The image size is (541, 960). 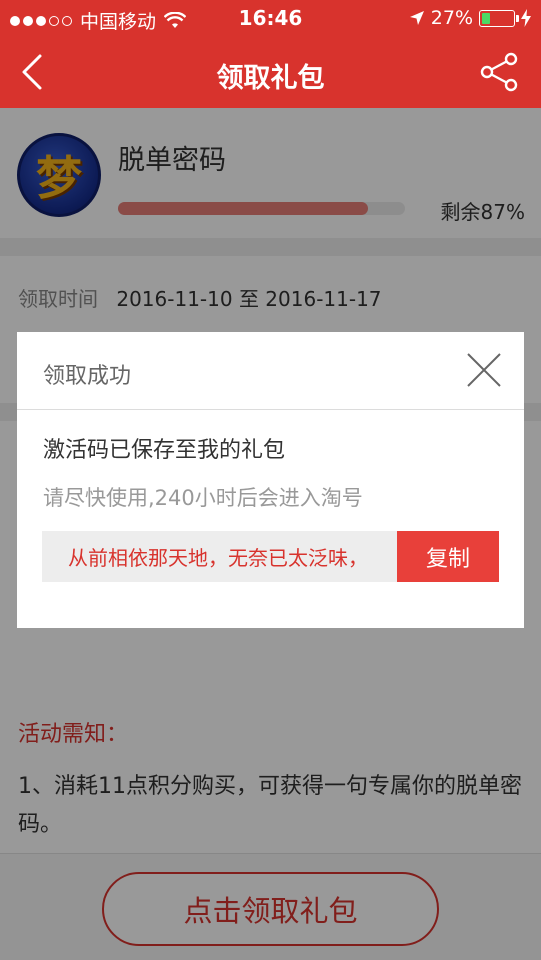 What do you see at coordinates (416, 18) in the screenshot?
I see `location-arrow-icon` at bounding box center [416, 18].